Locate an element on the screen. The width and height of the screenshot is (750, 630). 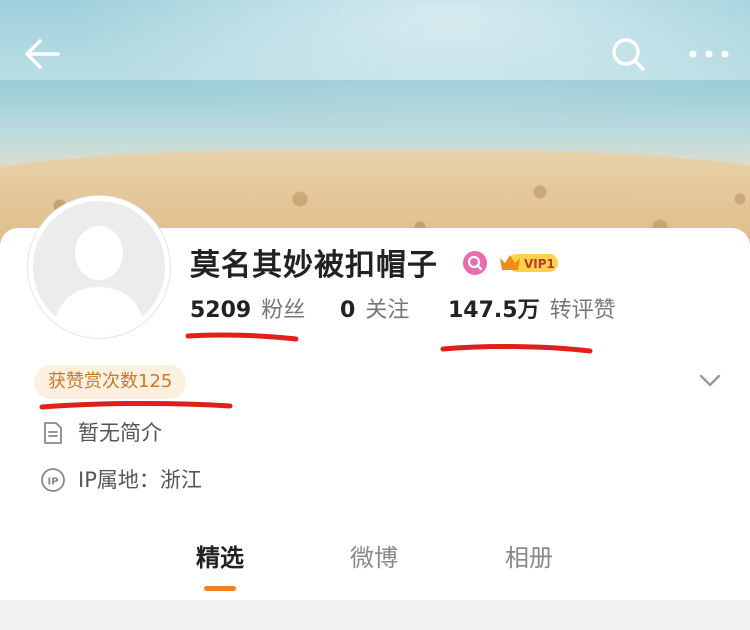
ip-icon: IP is located at coordinates (53, 480).